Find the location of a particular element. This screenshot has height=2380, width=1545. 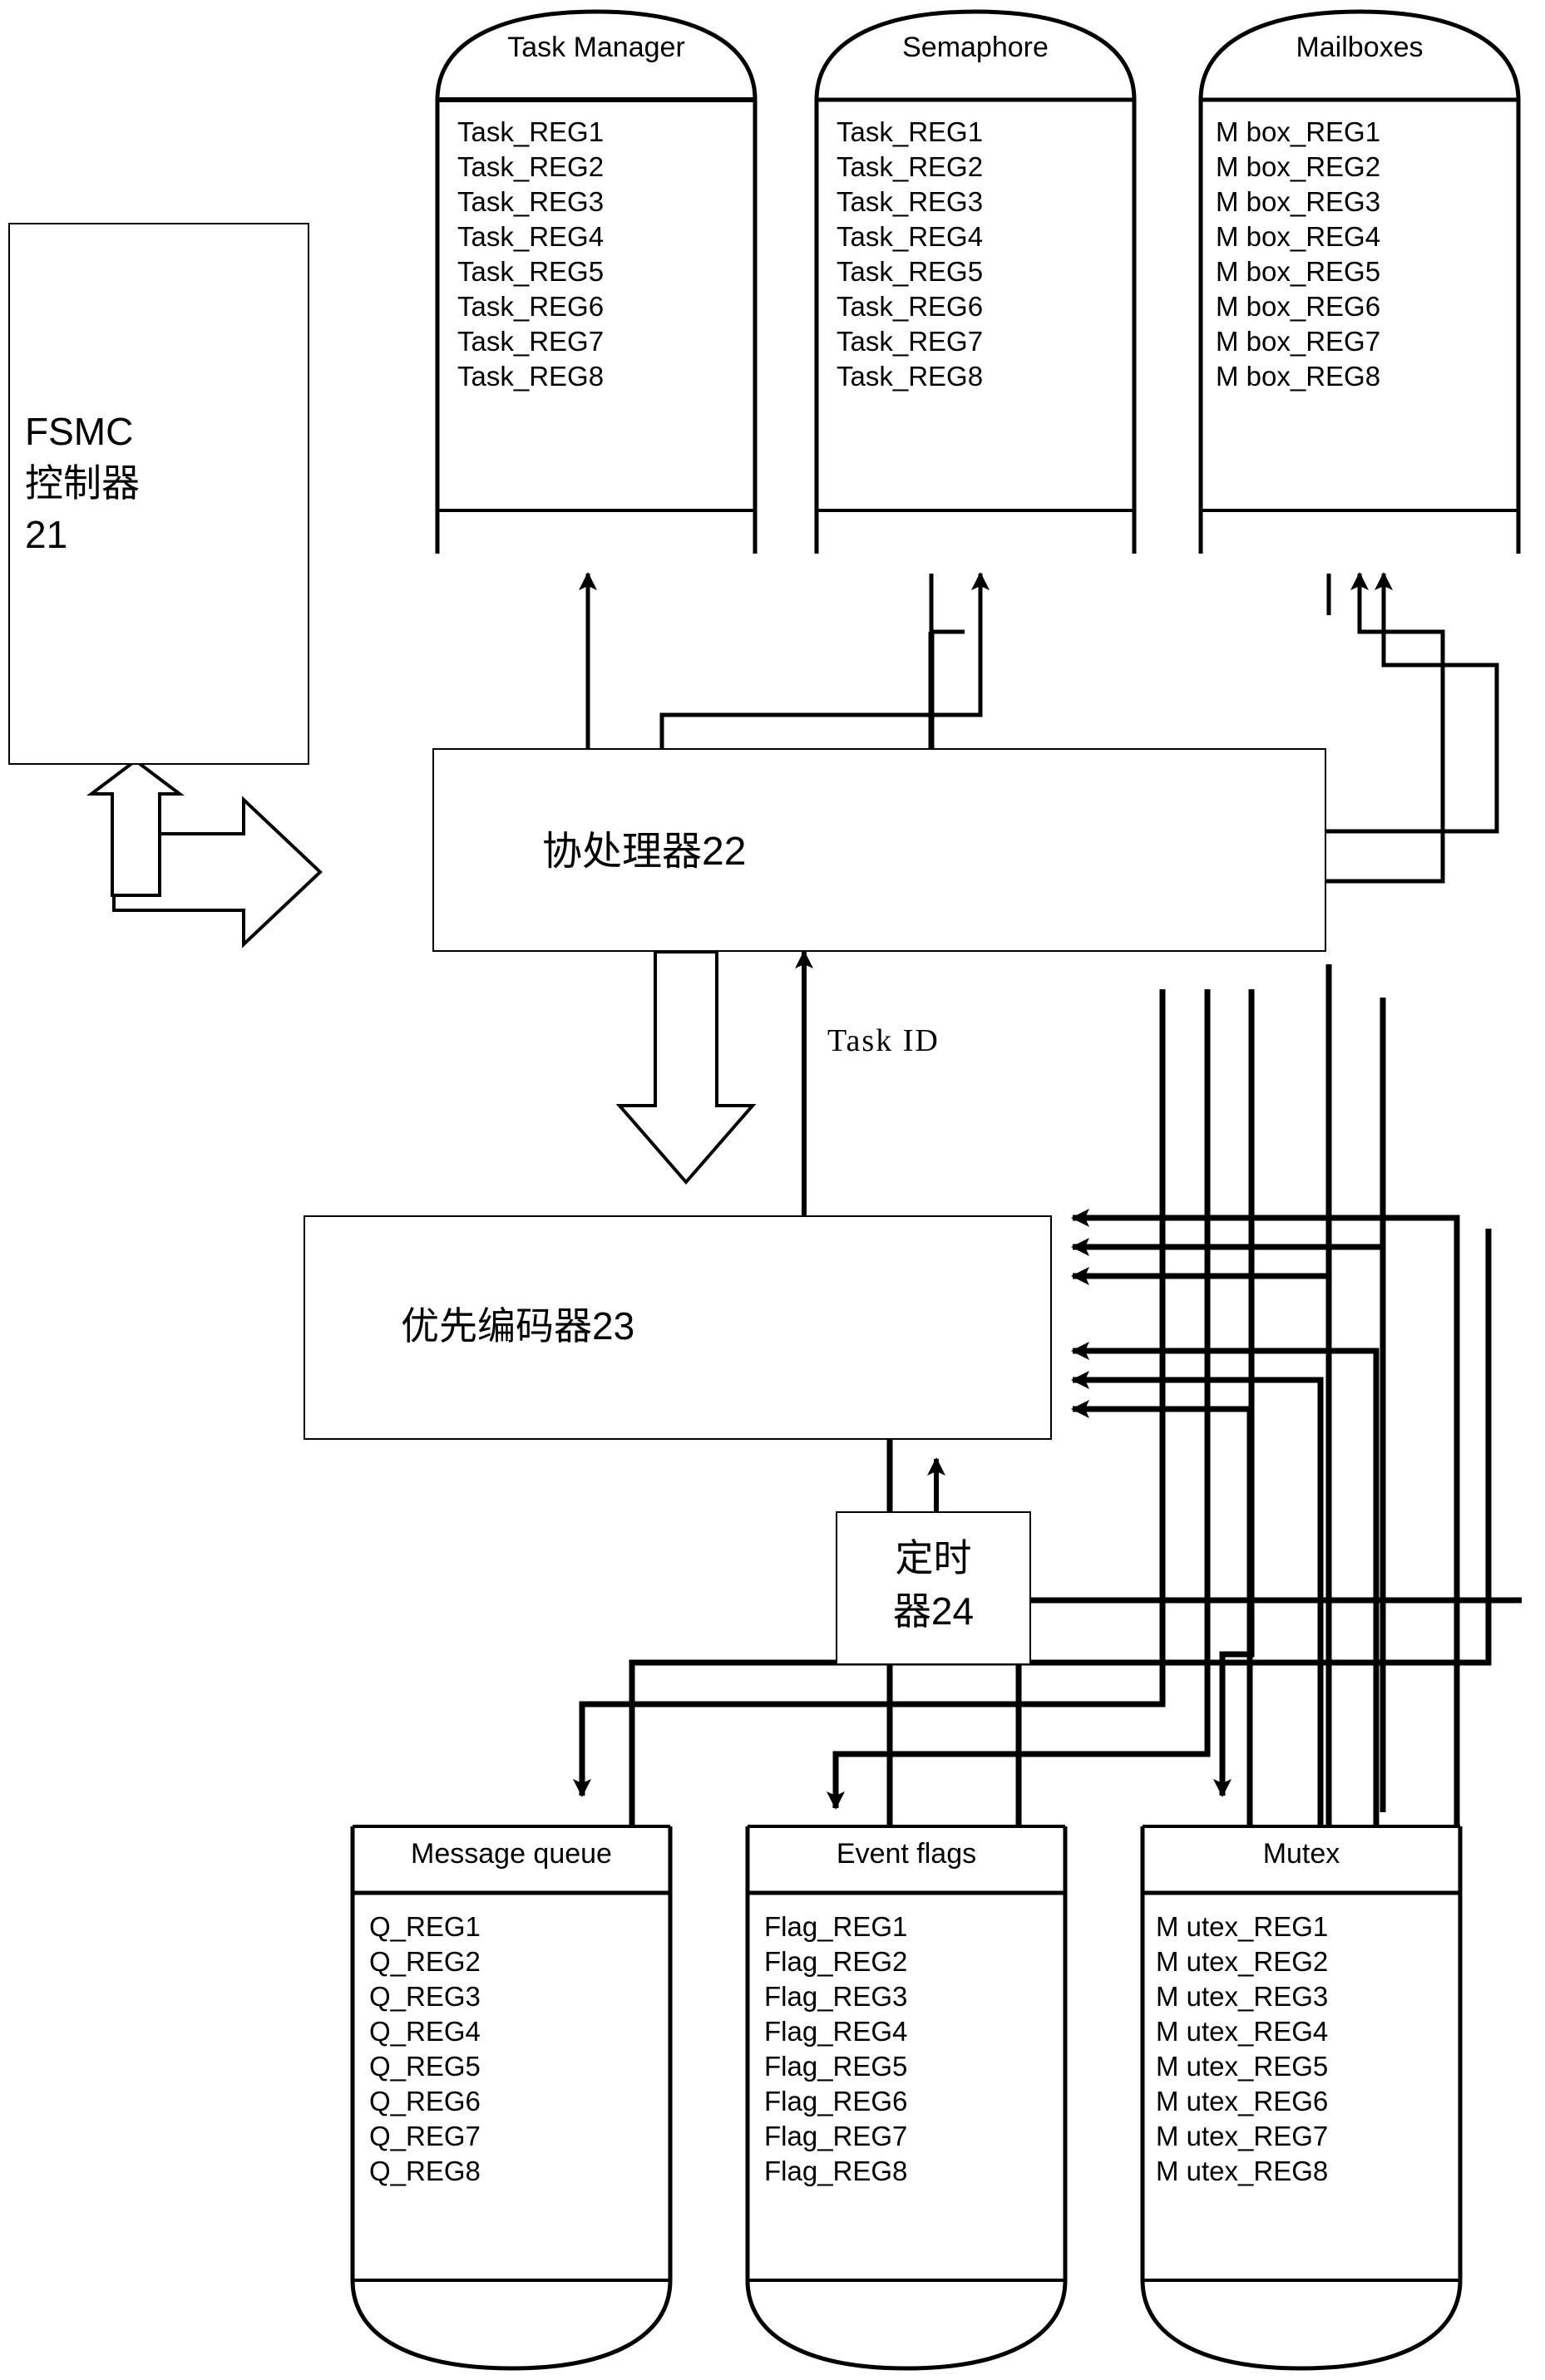

register-item: M utex_REG7 is located at coordinates (1242, 2136).